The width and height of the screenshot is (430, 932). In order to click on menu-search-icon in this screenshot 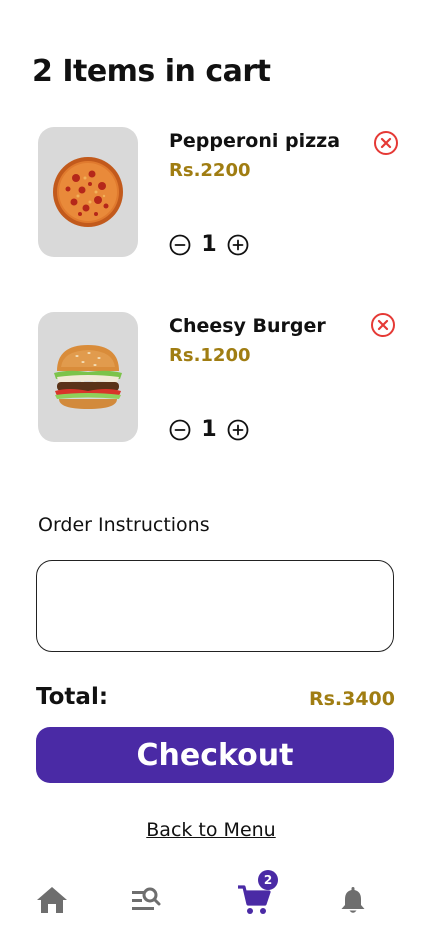, I will do `click(146, 898)`.